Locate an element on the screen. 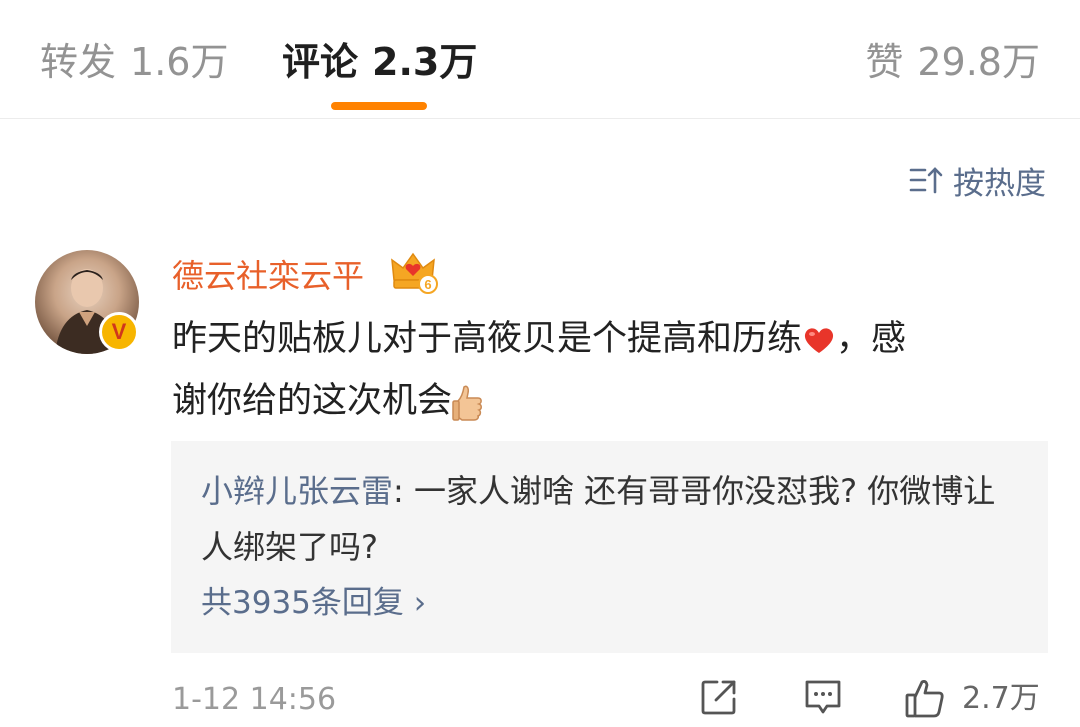  comment-timestamp: 1-12 14:56 is located at coordinates (254, 699).